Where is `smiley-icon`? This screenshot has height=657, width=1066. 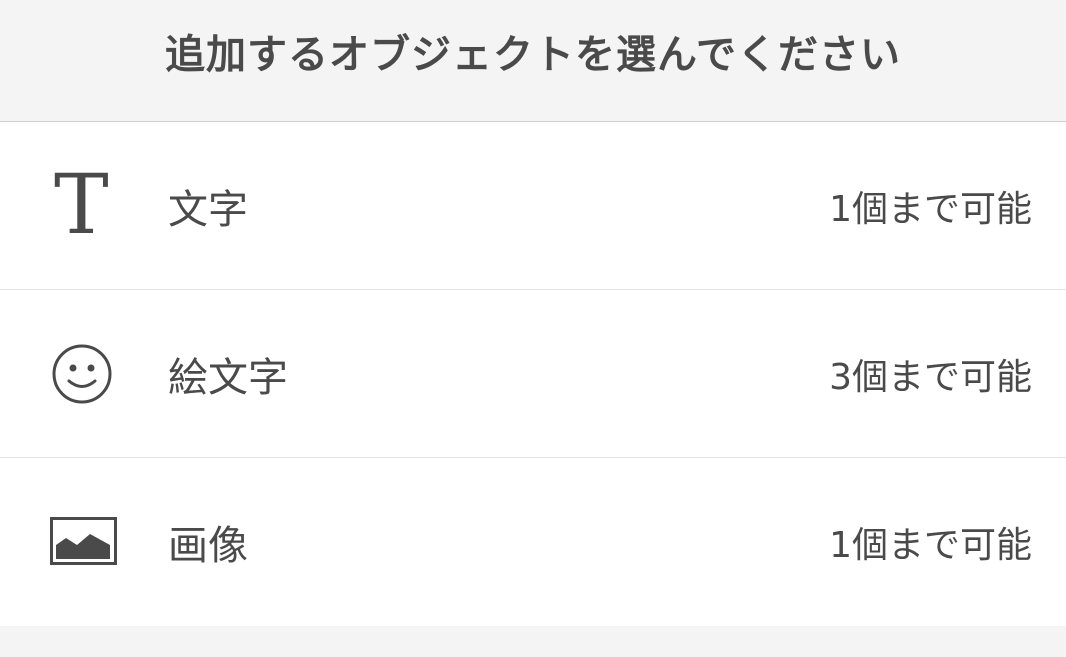
smiley-icon is located at coordinates (82, 373).